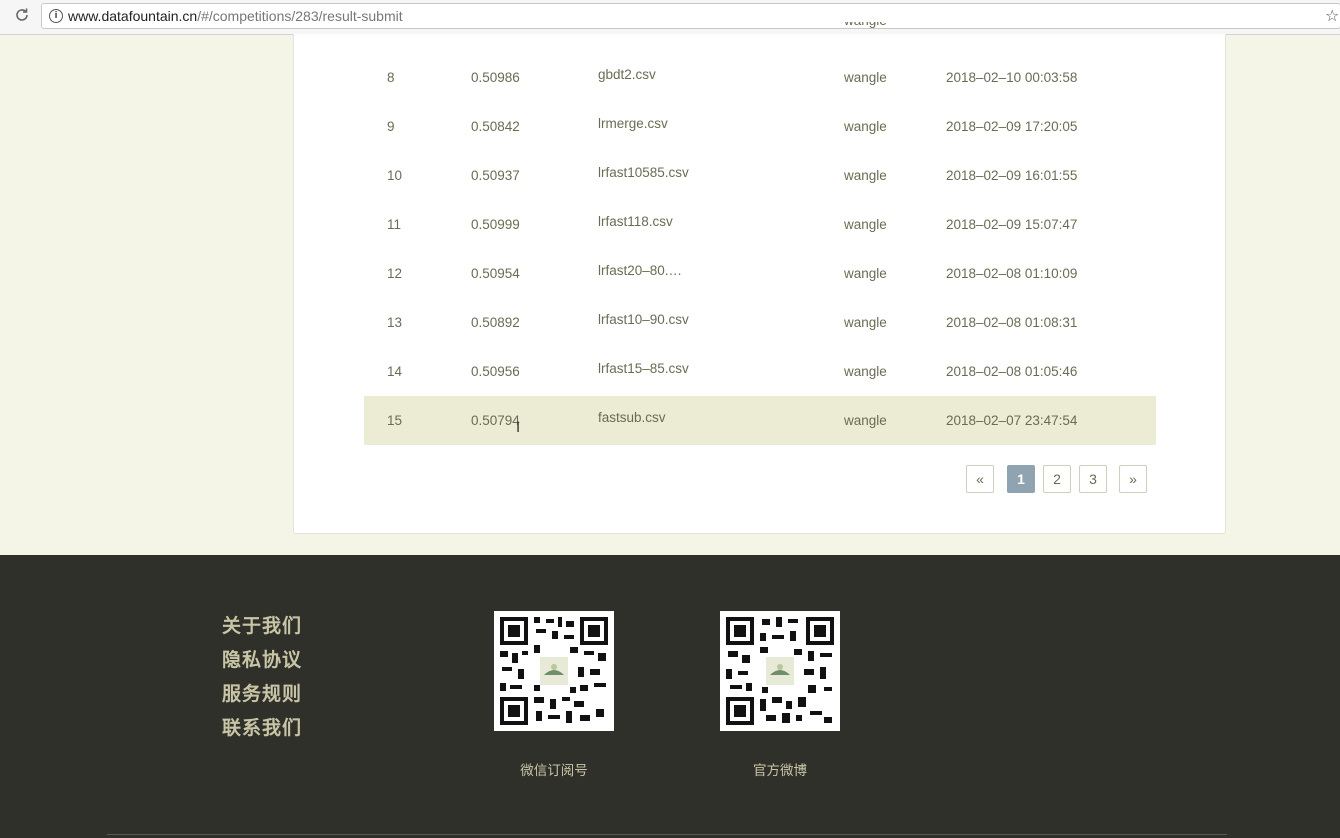 The height and width of the screenshot is (838, 1340). Describe the element at coordinates (495, 175) in the screenshot. I see `score-cell: 0.50937` at that location.